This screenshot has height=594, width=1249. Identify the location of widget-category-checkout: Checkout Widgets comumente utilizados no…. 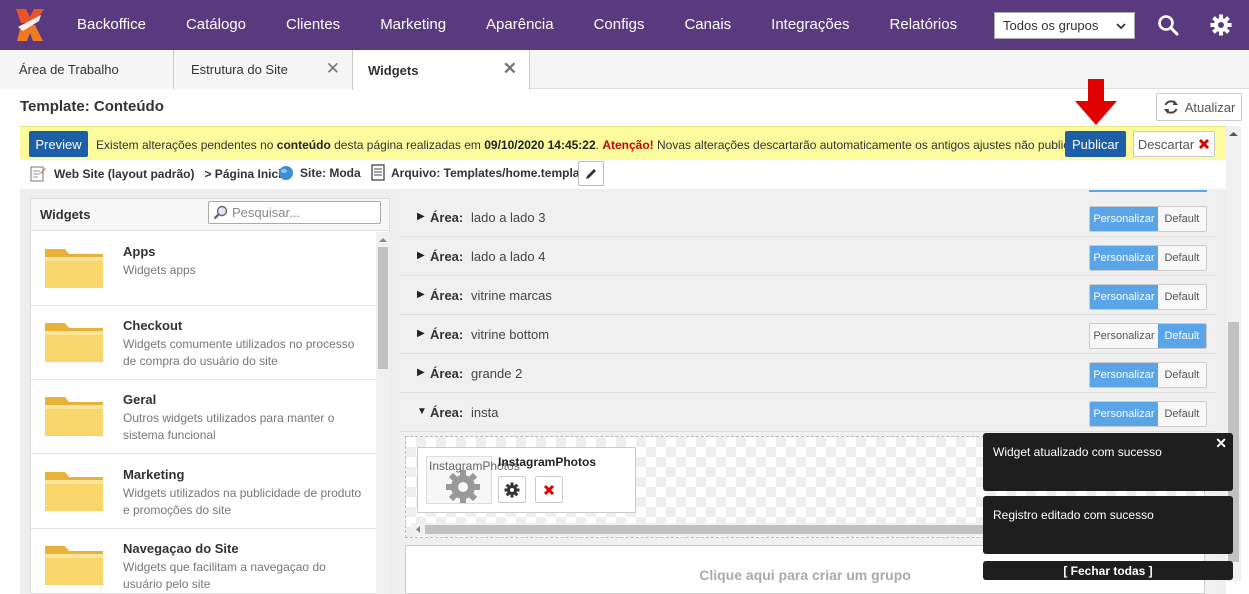
(203, 343).